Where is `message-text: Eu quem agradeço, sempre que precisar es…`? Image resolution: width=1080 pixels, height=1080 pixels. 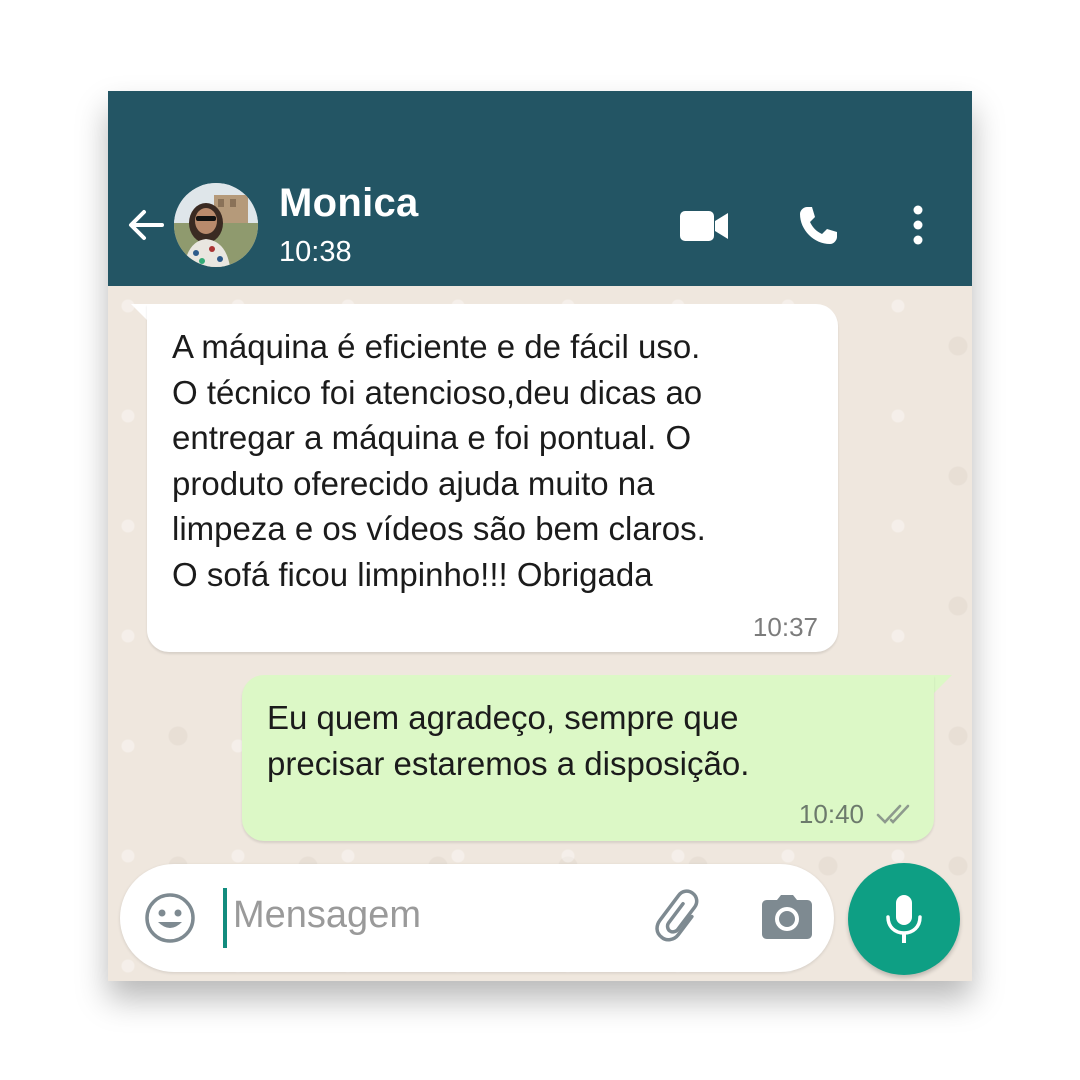 message-text: Eu quem agradeço, sempre que precisar es… is located at coordinates (508, 740).